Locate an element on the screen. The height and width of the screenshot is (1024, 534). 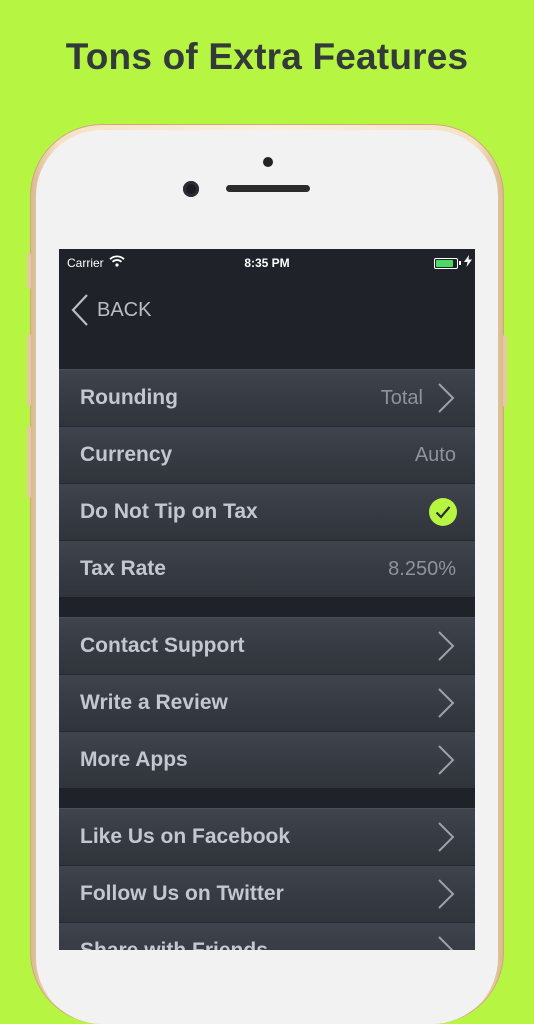
tip-on-tax-label: Do Not Tip on Tax is located at coordinates (169, 511).